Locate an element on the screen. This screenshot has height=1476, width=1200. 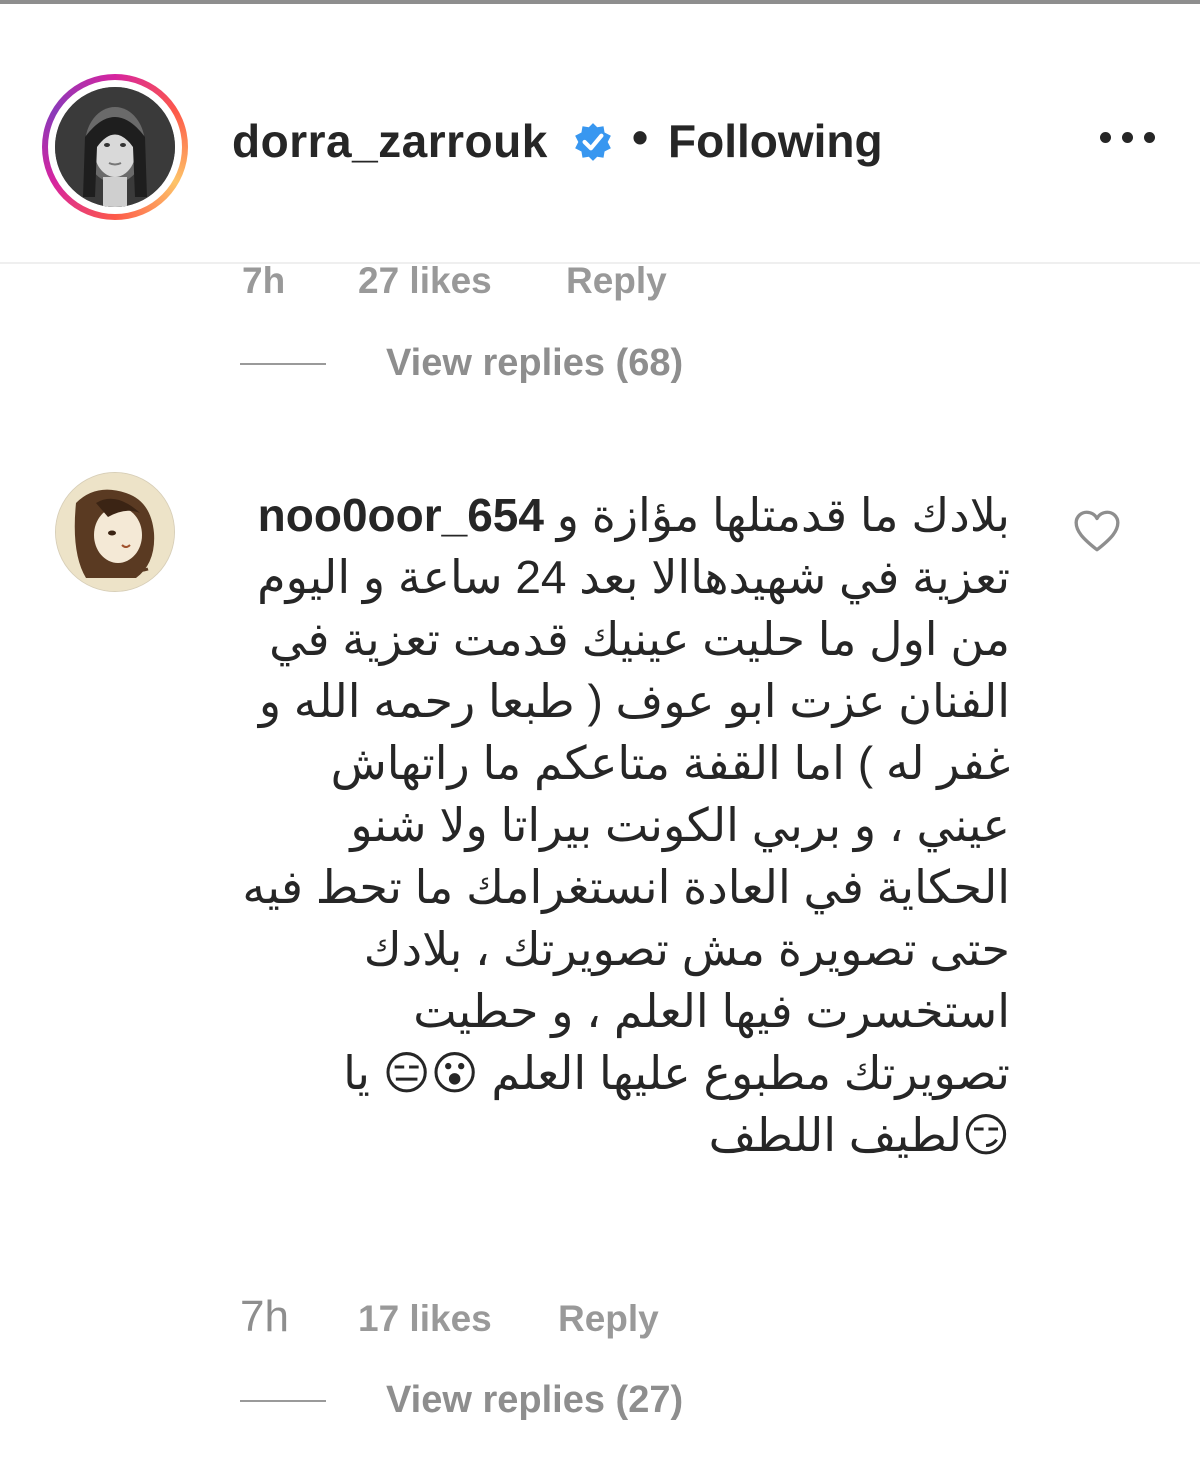
heart-icon is located at coordinates (1097, 531).